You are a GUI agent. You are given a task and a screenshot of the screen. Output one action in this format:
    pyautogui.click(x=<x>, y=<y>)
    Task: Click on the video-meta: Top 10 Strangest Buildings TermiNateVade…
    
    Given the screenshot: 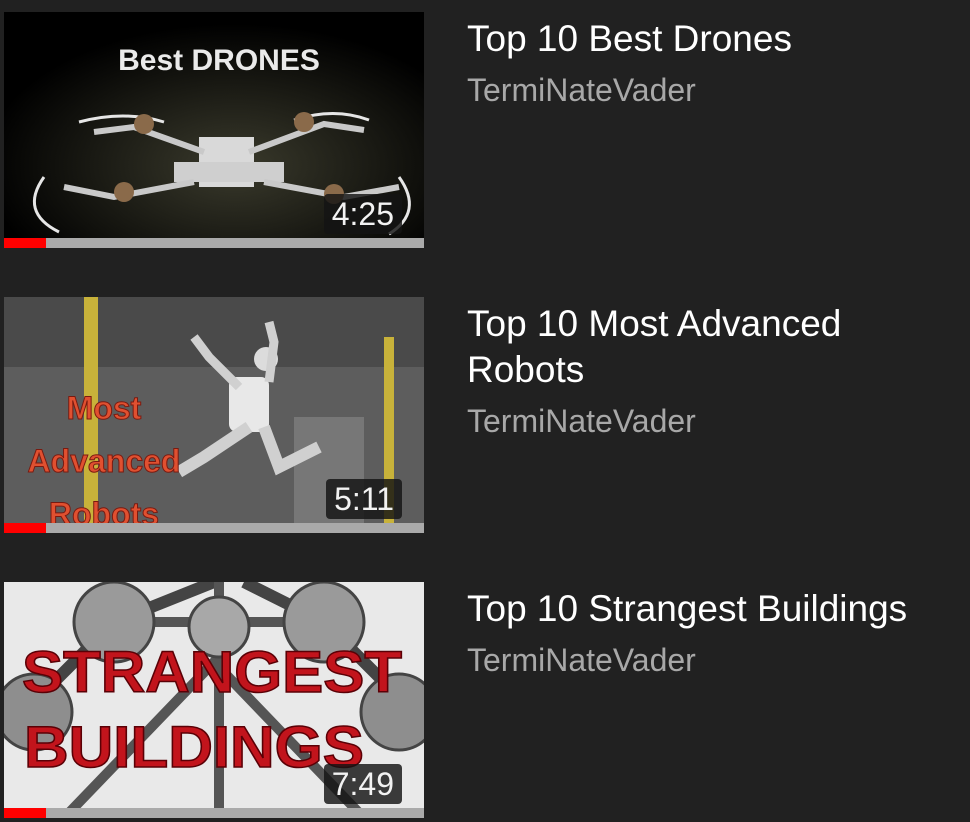 What is the action you would take?
    pyautogui.click(x=717, y=631)
    